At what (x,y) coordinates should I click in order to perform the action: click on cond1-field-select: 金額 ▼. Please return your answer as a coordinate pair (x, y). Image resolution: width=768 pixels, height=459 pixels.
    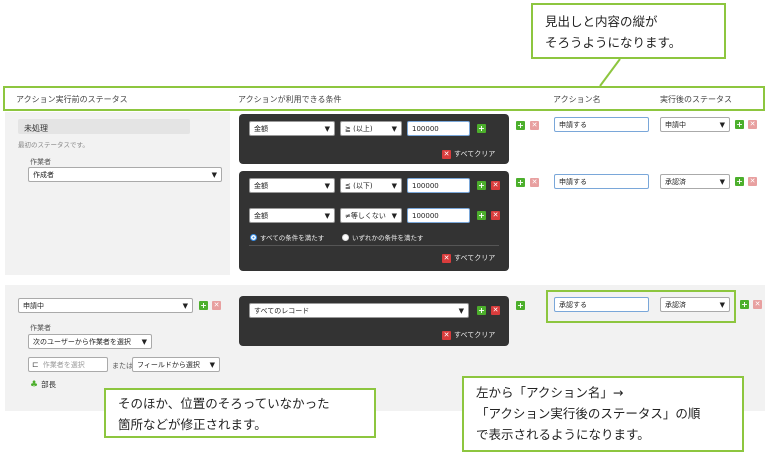
    Looking at the image, I should click on (292, 128).